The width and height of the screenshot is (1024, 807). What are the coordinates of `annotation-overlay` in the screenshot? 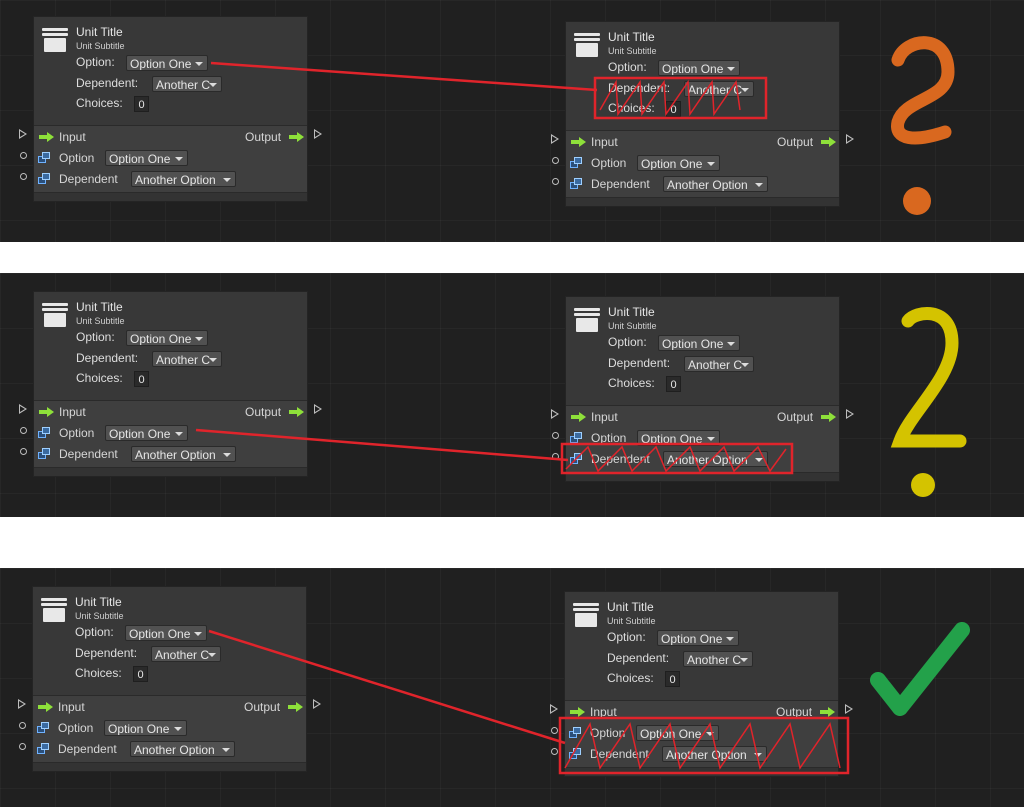 It's located at (589, 698).